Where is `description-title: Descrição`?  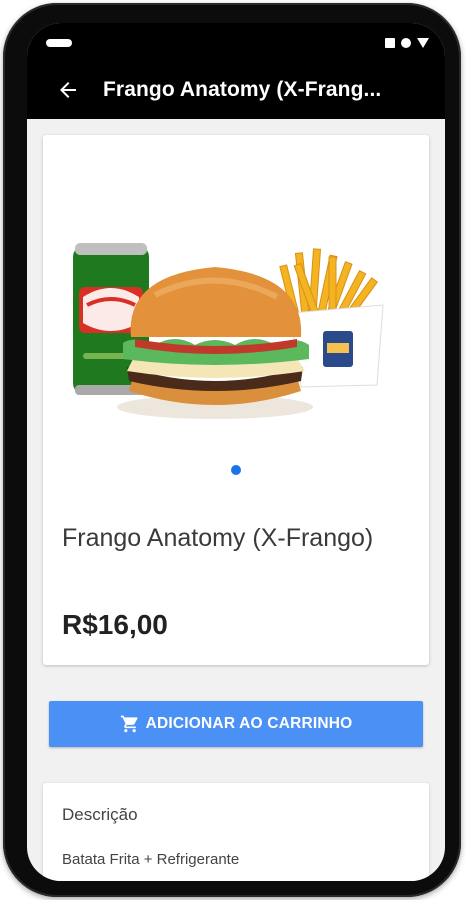 description-title: Descrição is located at coordinates (100, 814).